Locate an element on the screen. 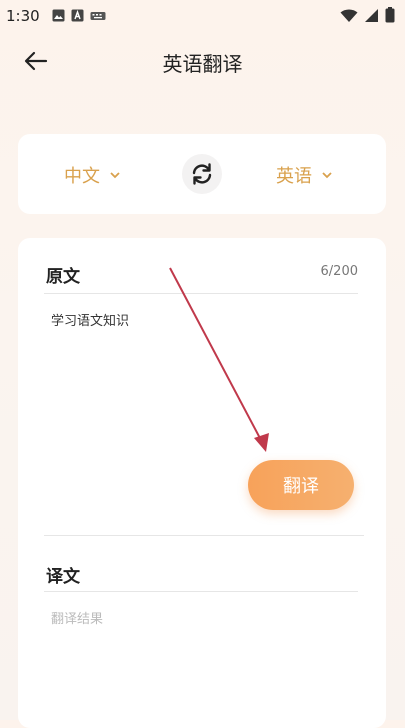 The height and width of the screenshot is (728, 405). wifi-icon is located at coordinates (349, 15).